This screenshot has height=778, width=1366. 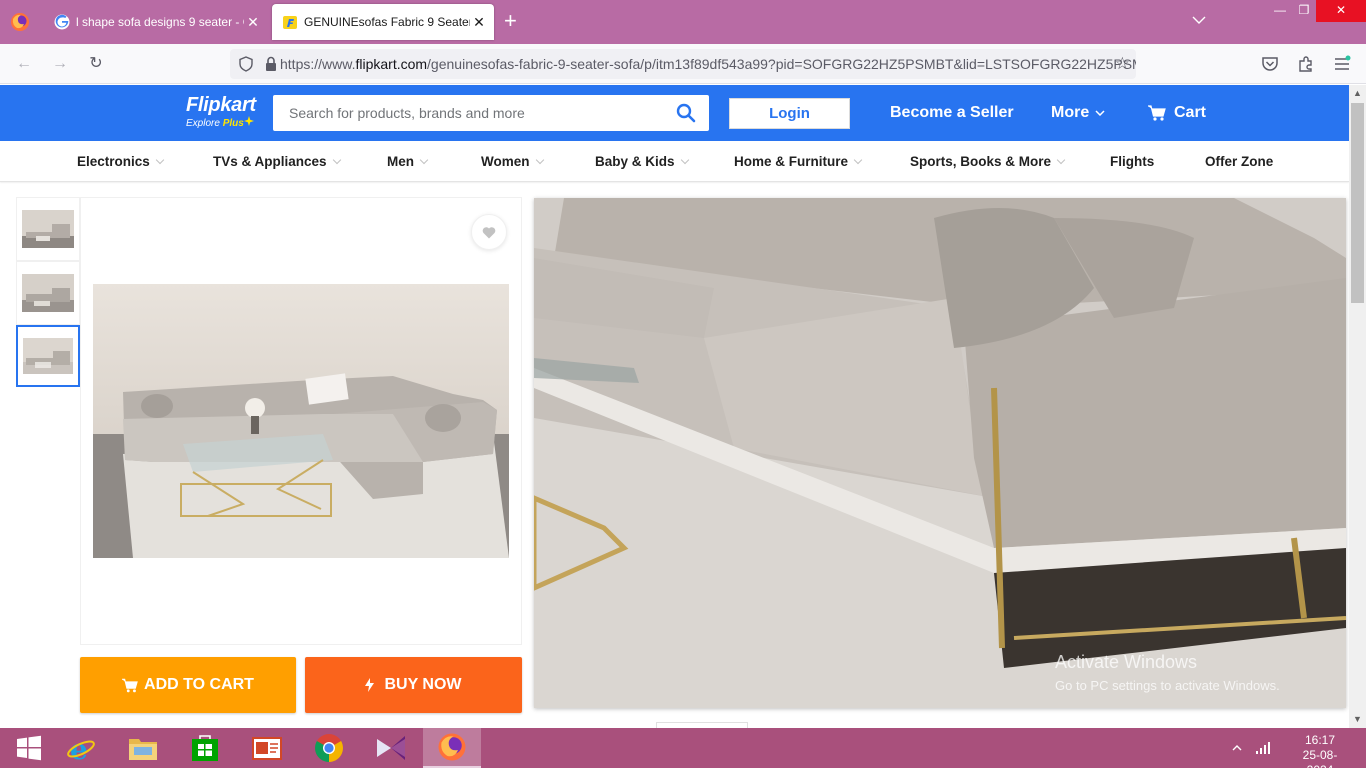 I want to click on category-baby-kids: Baby & Kids, so click(x=642, y=161).